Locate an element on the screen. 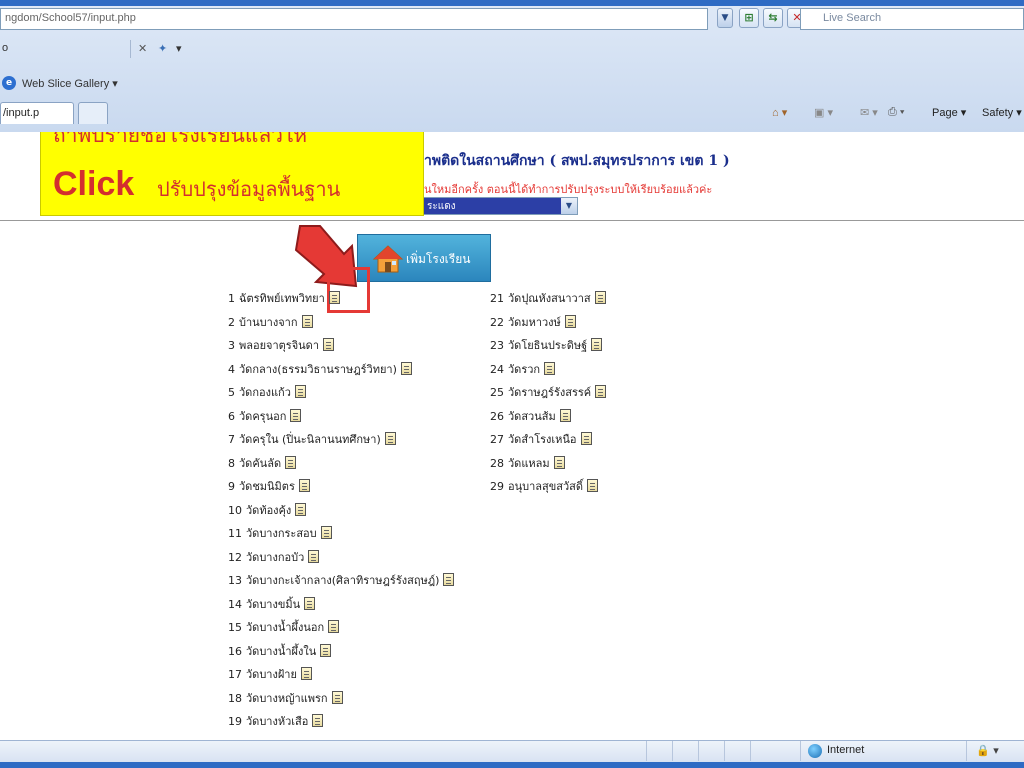 The height and width of the screenshot is (768, 1024). menu-item: o is located at coordinates (5, 48).